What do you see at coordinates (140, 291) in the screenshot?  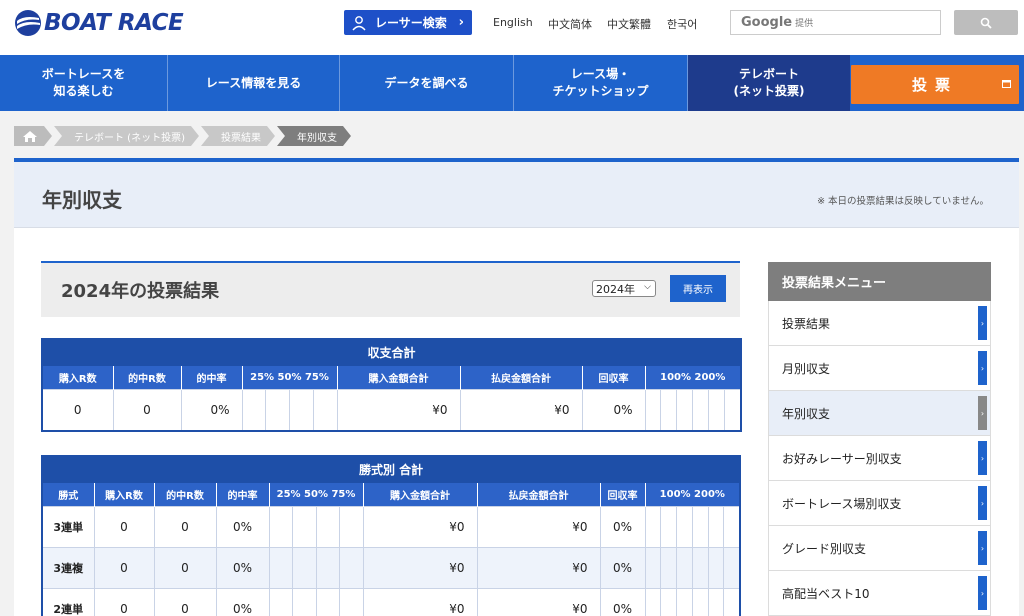 I see `result-title: 2024年の投票結果` at bounding box center [140, 291].